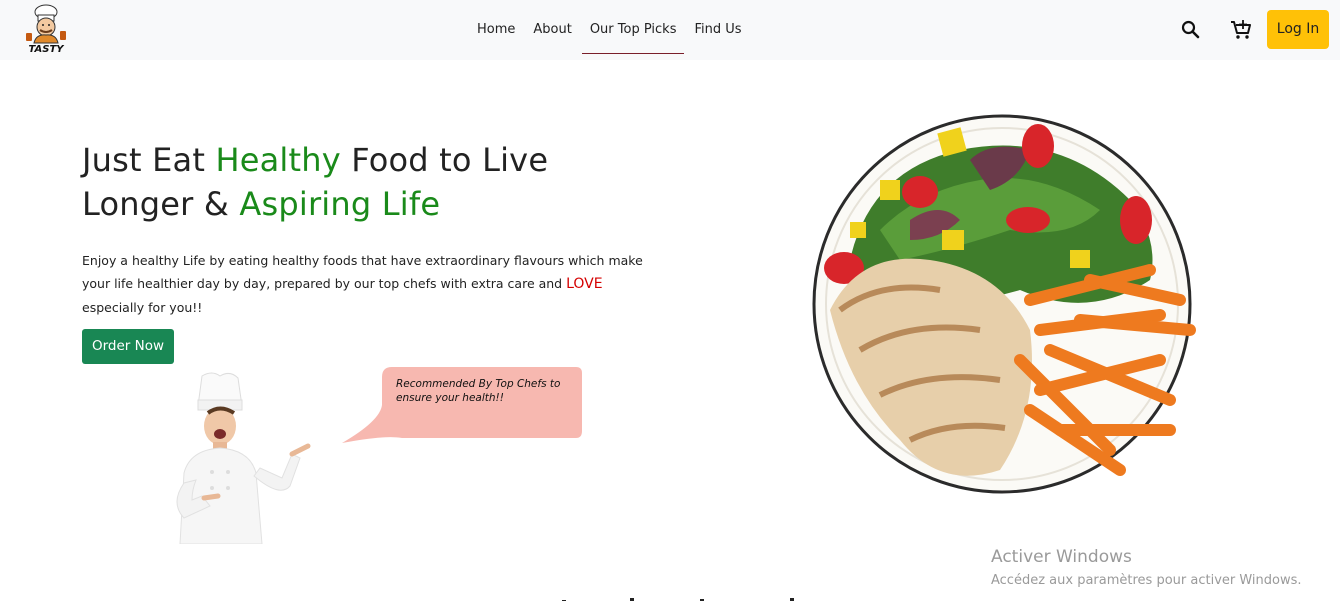  Describe the element at coordinates (633, 30) in the screenshot. I see `nav-link-our-top-picks: Our Top Picks` at that location.